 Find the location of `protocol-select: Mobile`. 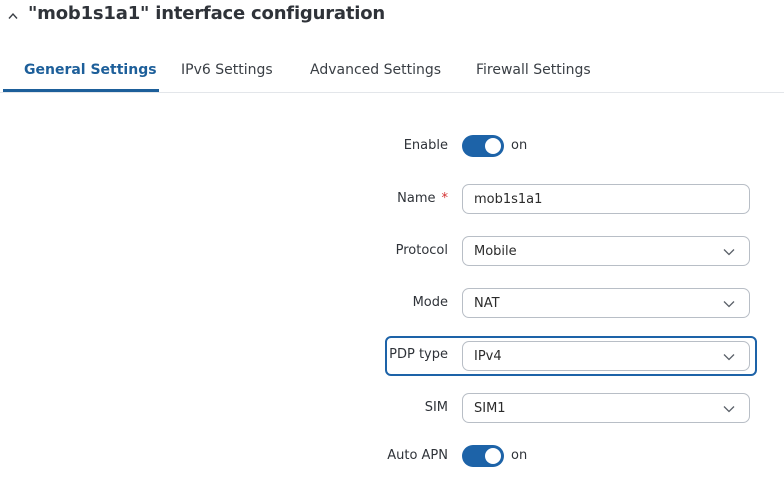

protocol-select: Mobile is located at coordinates (606, 251).